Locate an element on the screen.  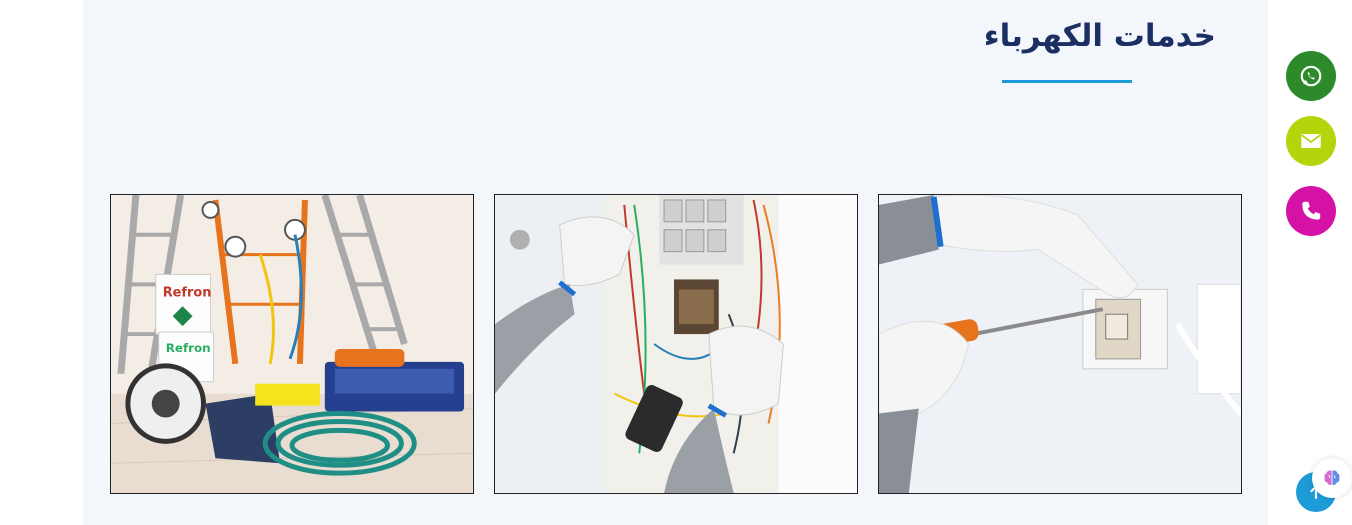
phone-icon is located at coordinates (1311, 210).